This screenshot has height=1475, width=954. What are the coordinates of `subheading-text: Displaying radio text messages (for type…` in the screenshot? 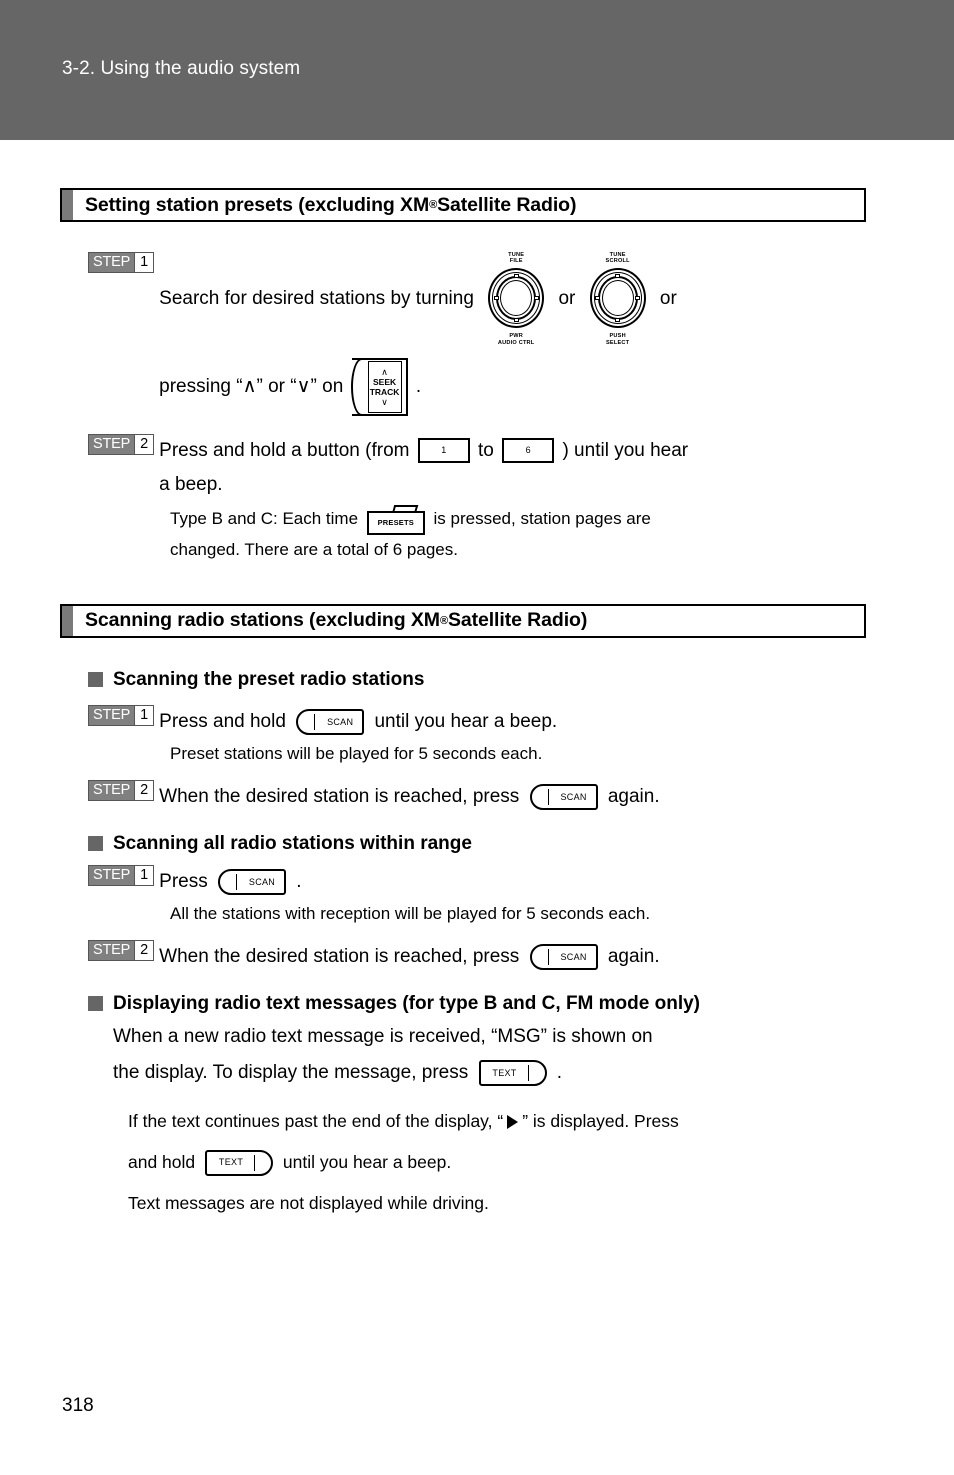 It's located at (406, 1003).